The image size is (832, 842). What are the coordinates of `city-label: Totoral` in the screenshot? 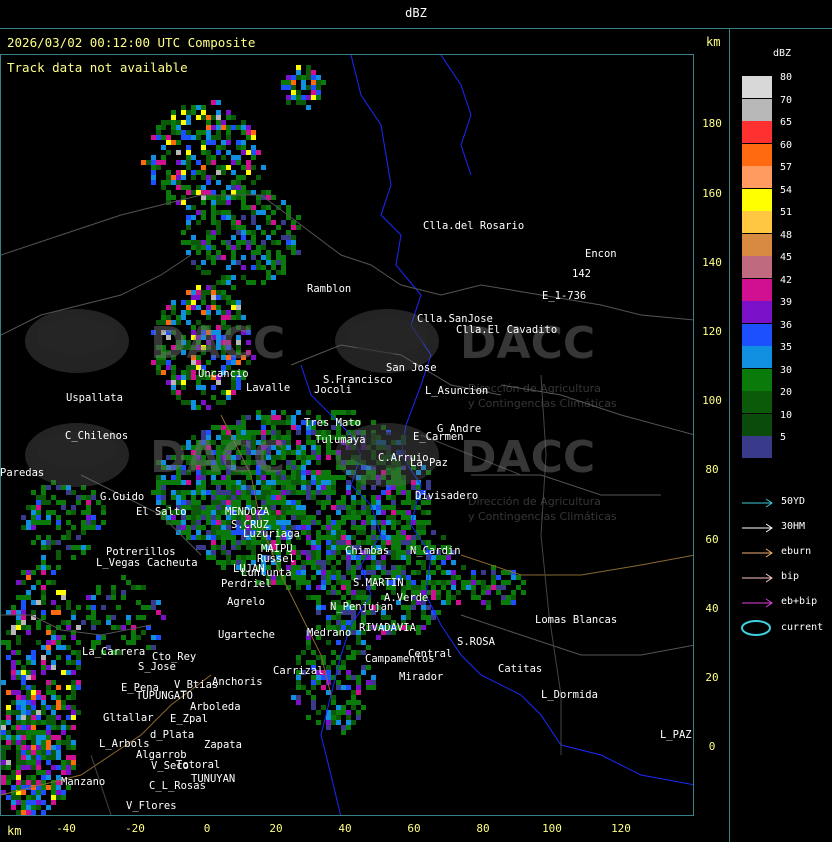 It's located at (198, 765).